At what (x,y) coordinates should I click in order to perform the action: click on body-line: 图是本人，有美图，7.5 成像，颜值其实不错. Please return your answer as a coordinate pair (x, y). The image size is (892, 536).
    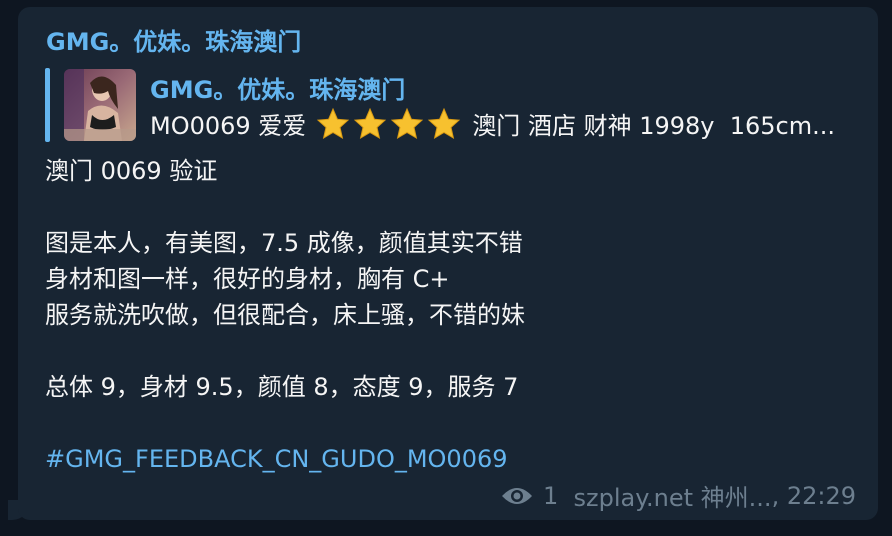
    Looking at the image, I should click on (284, 243).